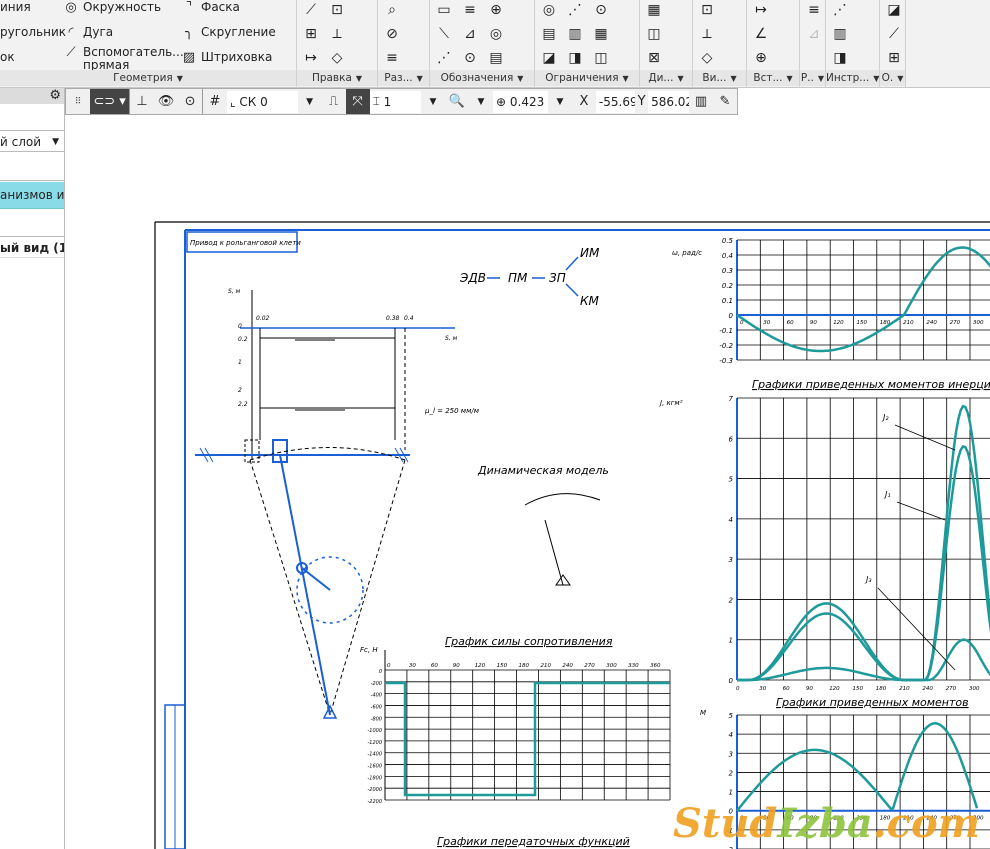 The width and height of the screenshot is (990, 849). Describe the element at coordinates (481, 101) in the screenshot. I see `zoom-dropdown: ▼` at that location.